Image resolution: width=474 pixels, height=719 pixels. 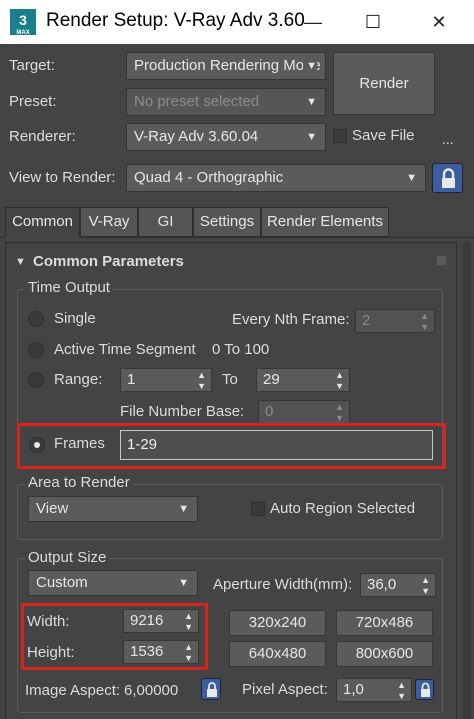 What do you see at coordinates (325, 222) in the screenshot?
I see `tab-render-elements: Render Elements` at bounding box center [325, 222].